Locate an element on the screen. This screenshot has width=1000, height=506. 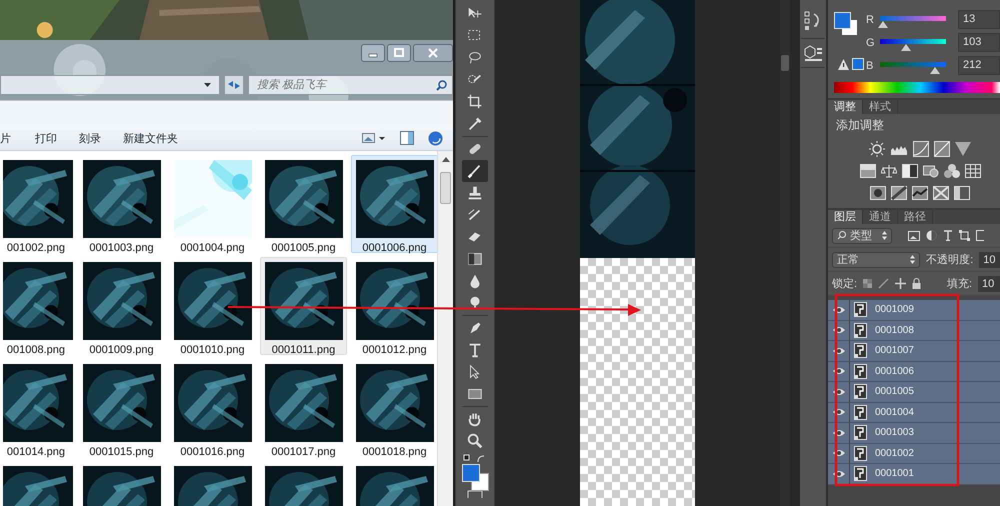
layer-row: 0001007 is located at coordinates (914, 351).